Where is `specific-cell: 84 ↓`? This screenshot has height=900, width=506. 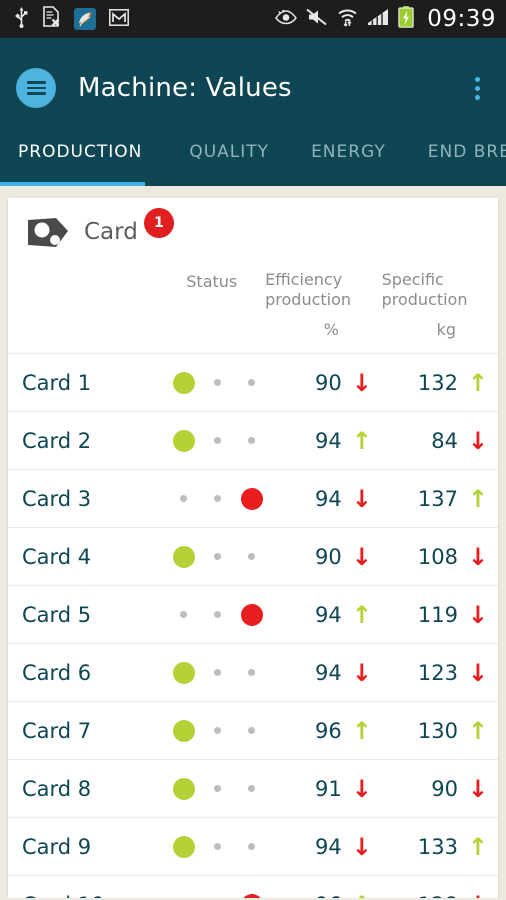
specific-cell: 84 ↓ is located at coordinates (440, 441).